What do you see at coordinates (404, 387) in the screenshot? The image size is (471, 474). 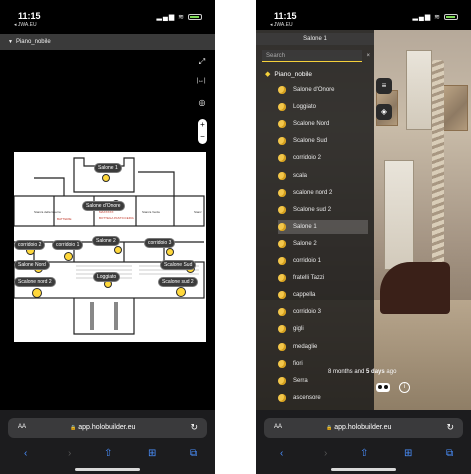 I see `compass-icon: i` at bounding box center [404, 387].